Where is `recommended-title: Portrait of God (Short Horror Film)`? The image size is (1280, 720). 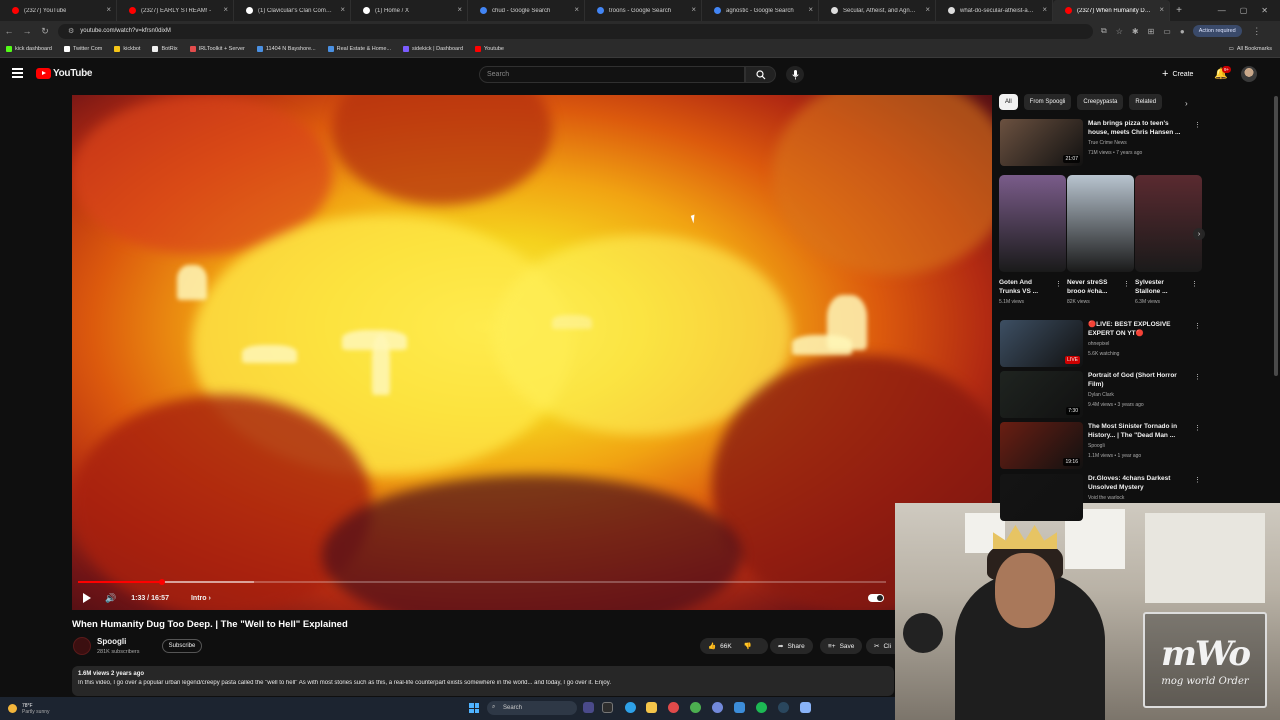
recommended-title: Portrait of God (Short Horror Film) is located at coordinates (1138, 380).